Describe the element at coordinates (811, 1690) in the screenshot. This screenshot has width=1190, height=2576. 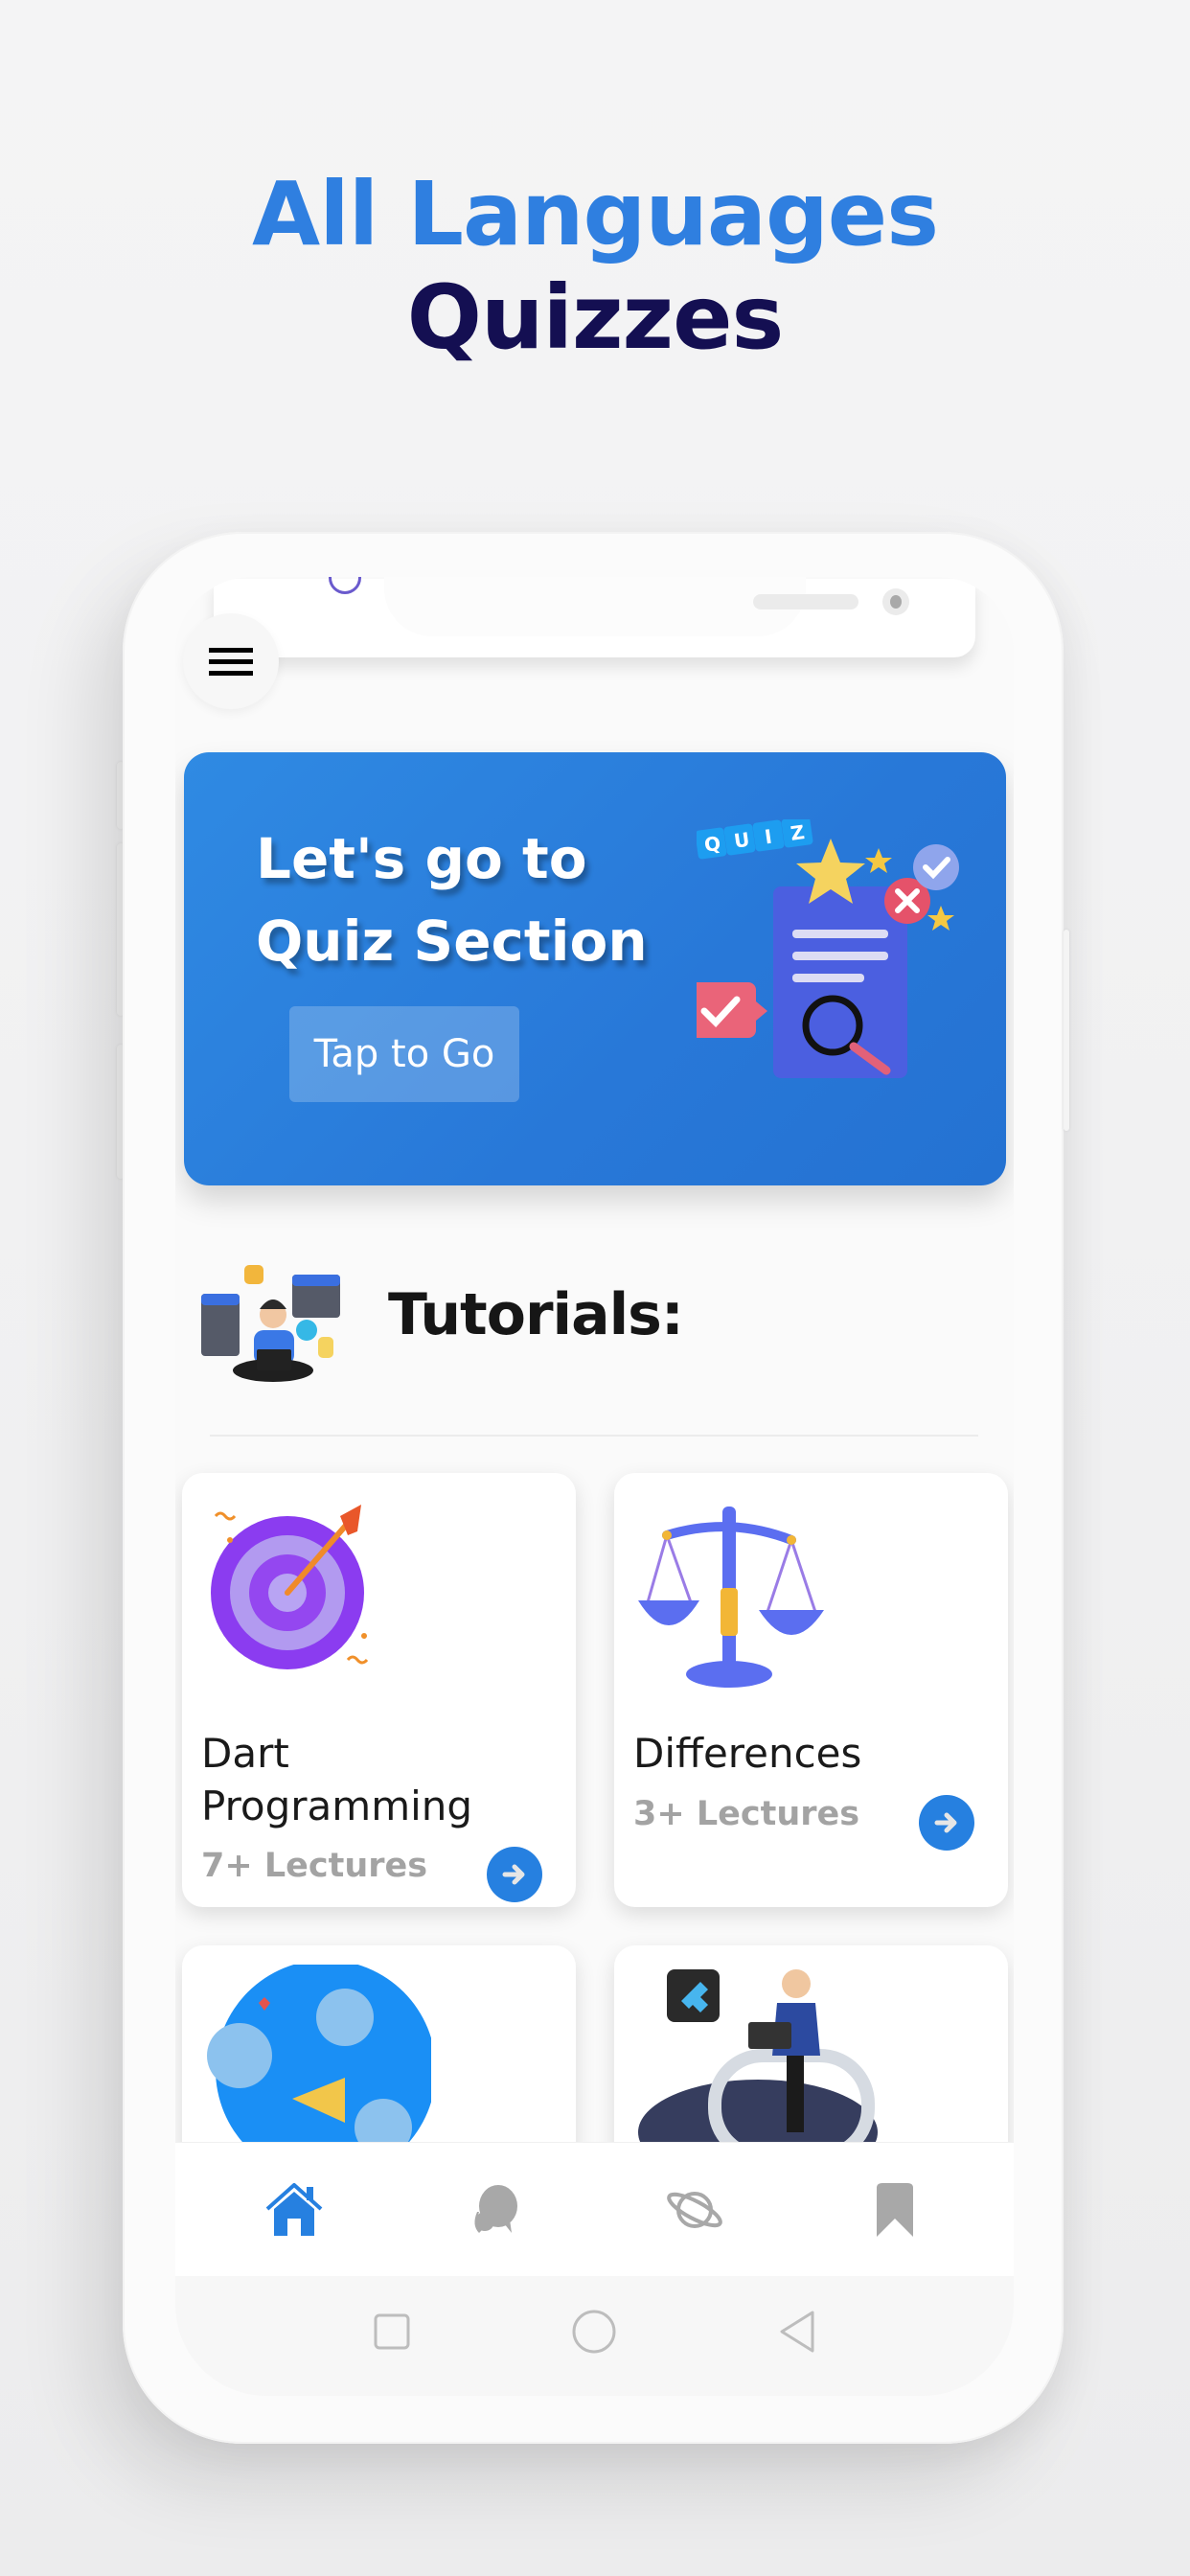
I see `tutorial-card-differences: Differences 3+ Lectures` at that location.